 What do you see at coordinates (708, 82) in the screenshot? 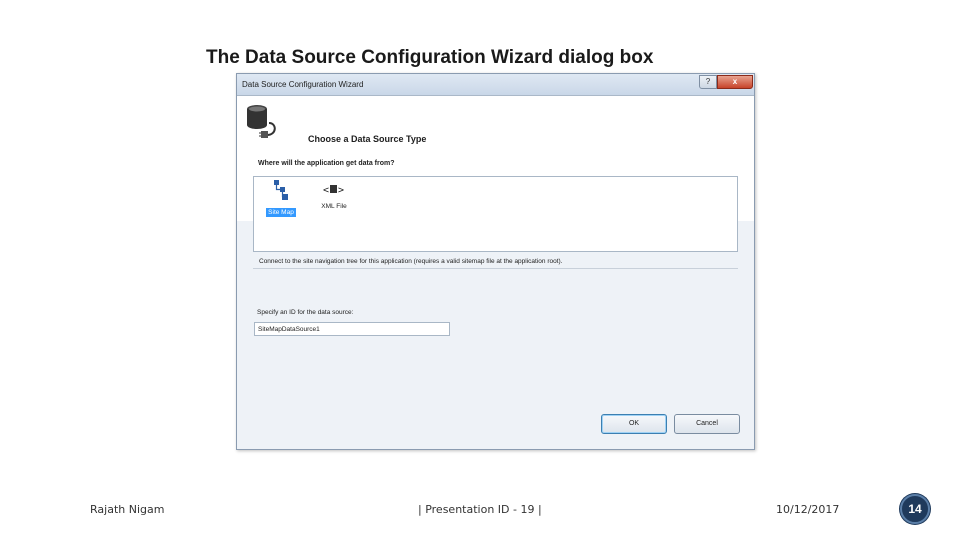
I see `help-button: ?` at bounding box center [708, 82].